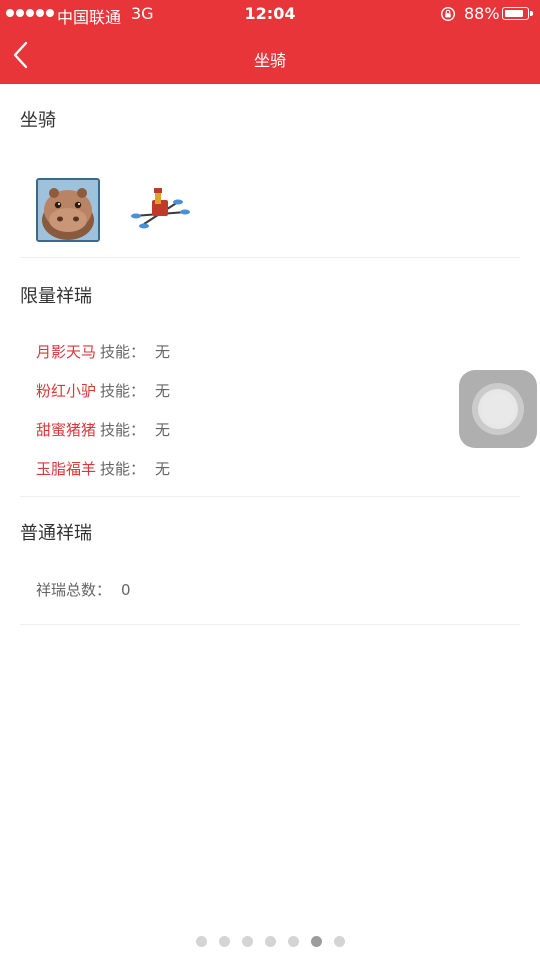  Describe the element at coordinates (448, 14) in the screenshot. I see `rotation-lock-icon` at that location.